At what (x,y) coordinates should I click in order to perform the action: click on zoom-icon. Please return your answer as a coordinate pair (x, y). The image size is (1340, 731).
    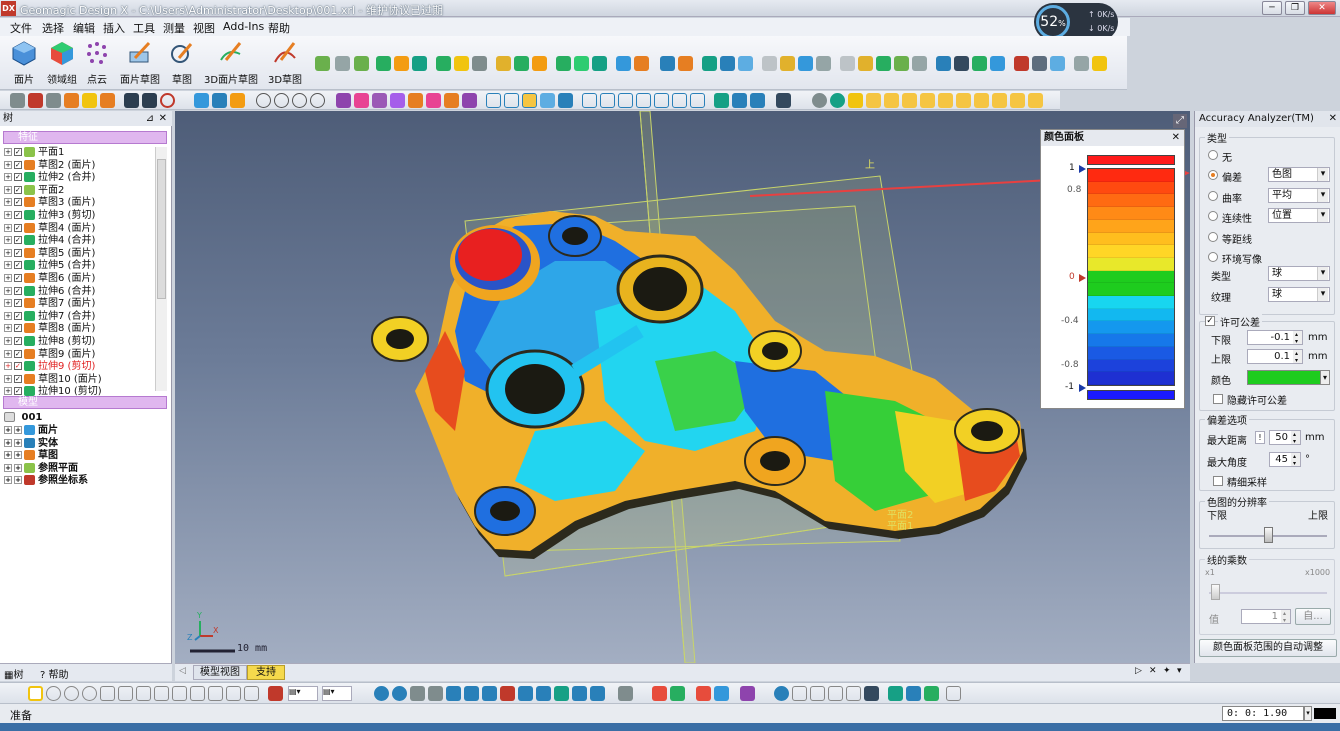
    Looking at the image, I should click on (317, 100).